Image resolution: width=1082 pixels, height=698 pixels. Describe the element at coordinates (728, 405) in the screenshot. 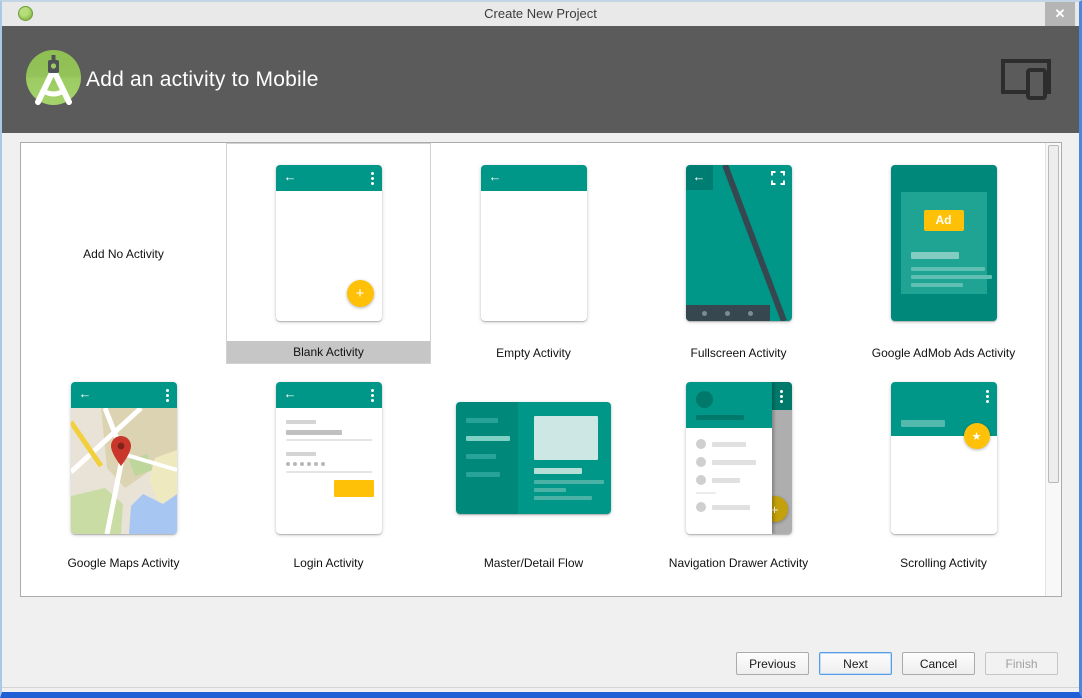

I see `drawer-header` at that location.